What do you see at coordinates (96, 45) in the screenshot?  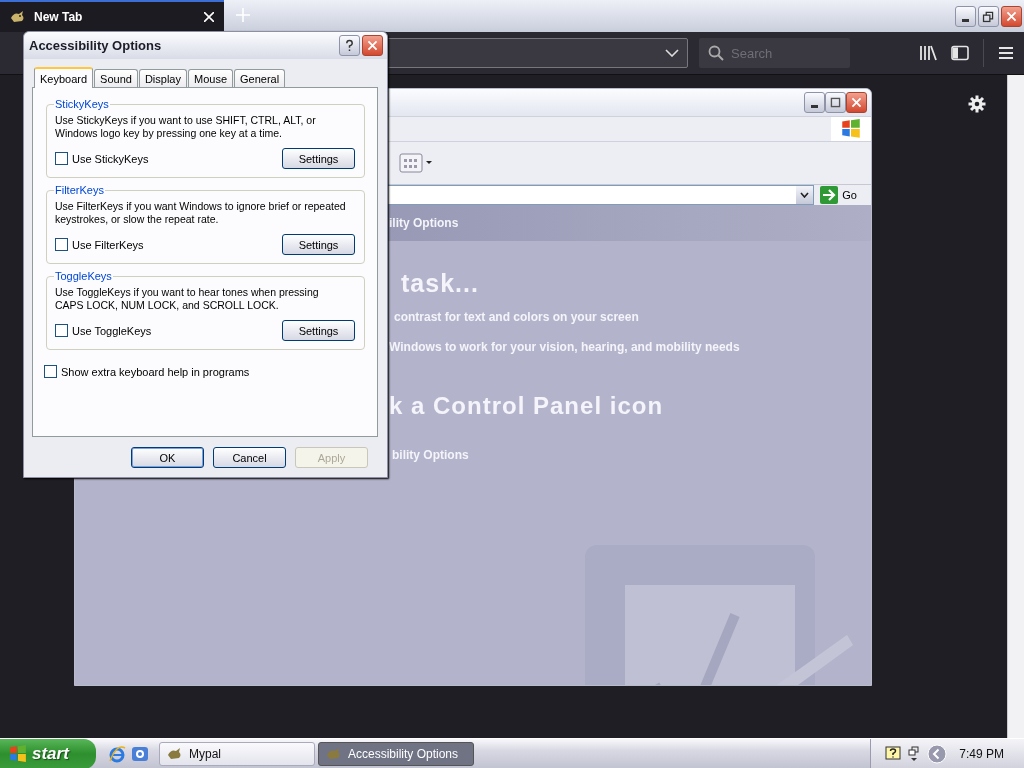 I see `dialog-title: Accessibility Options` at bounding box center [96, 45].